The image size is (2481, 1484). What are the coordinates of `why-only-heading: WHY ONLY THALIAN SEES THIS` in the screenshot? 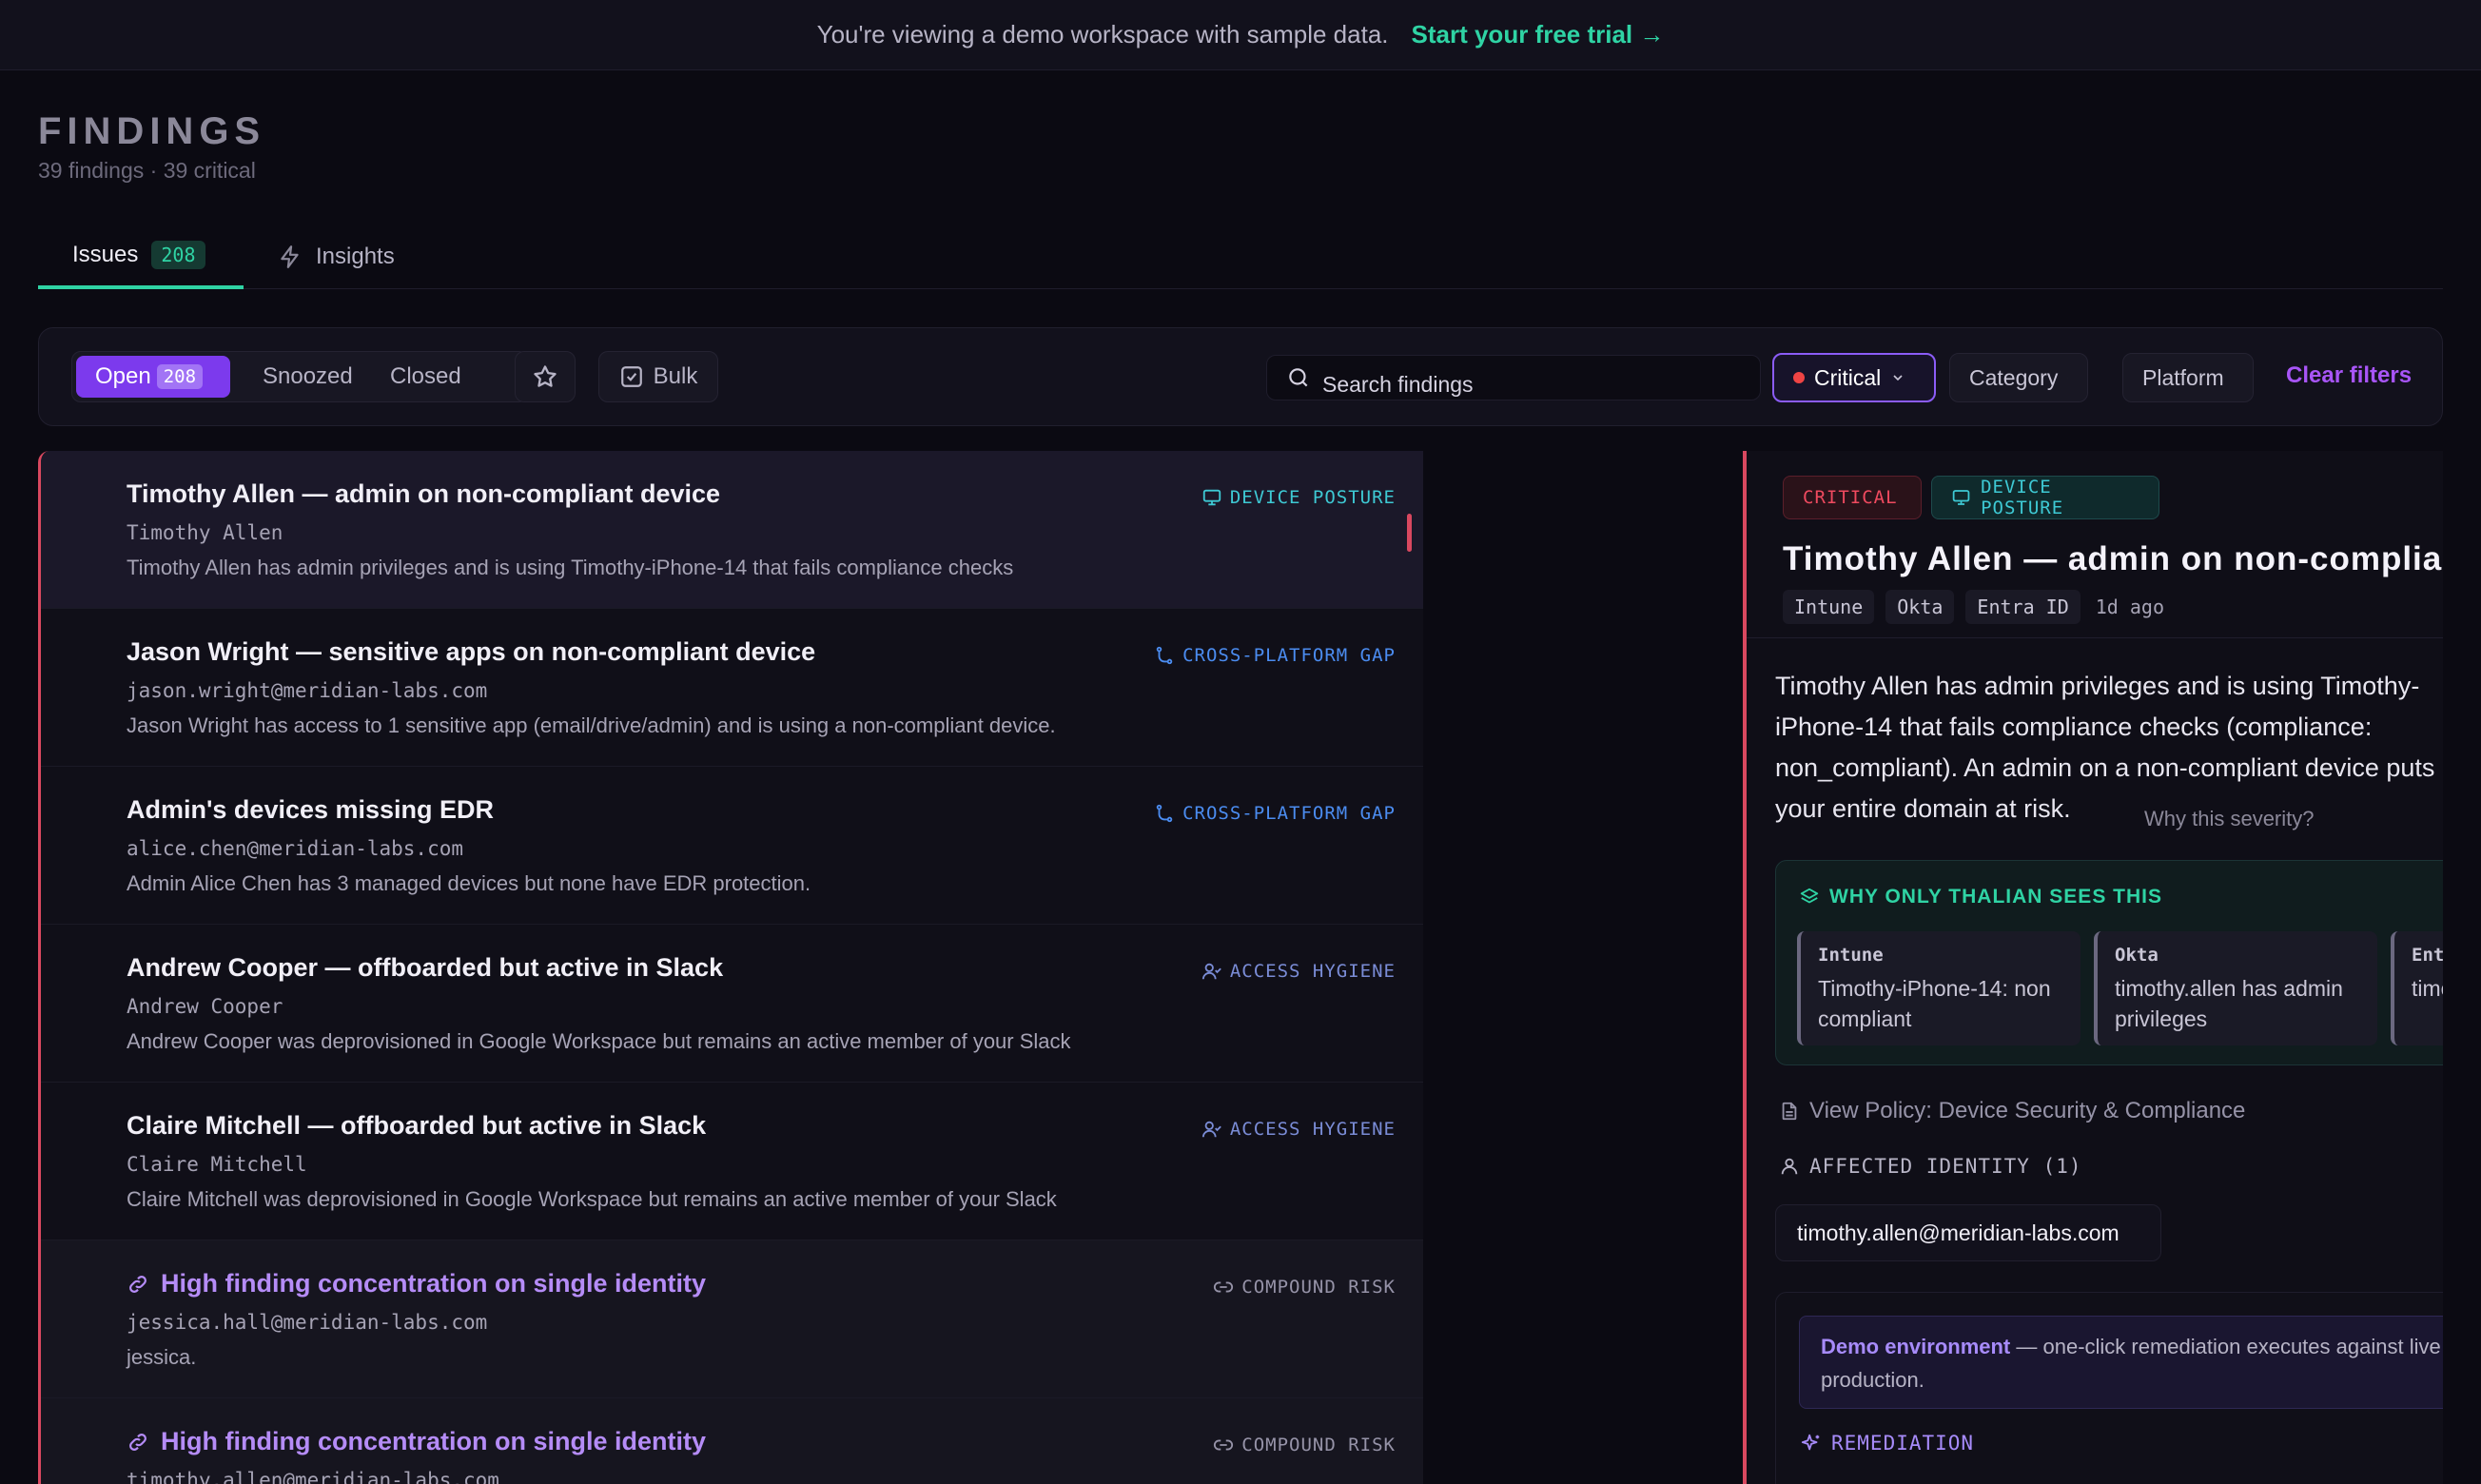 It's located at (1981, 897).